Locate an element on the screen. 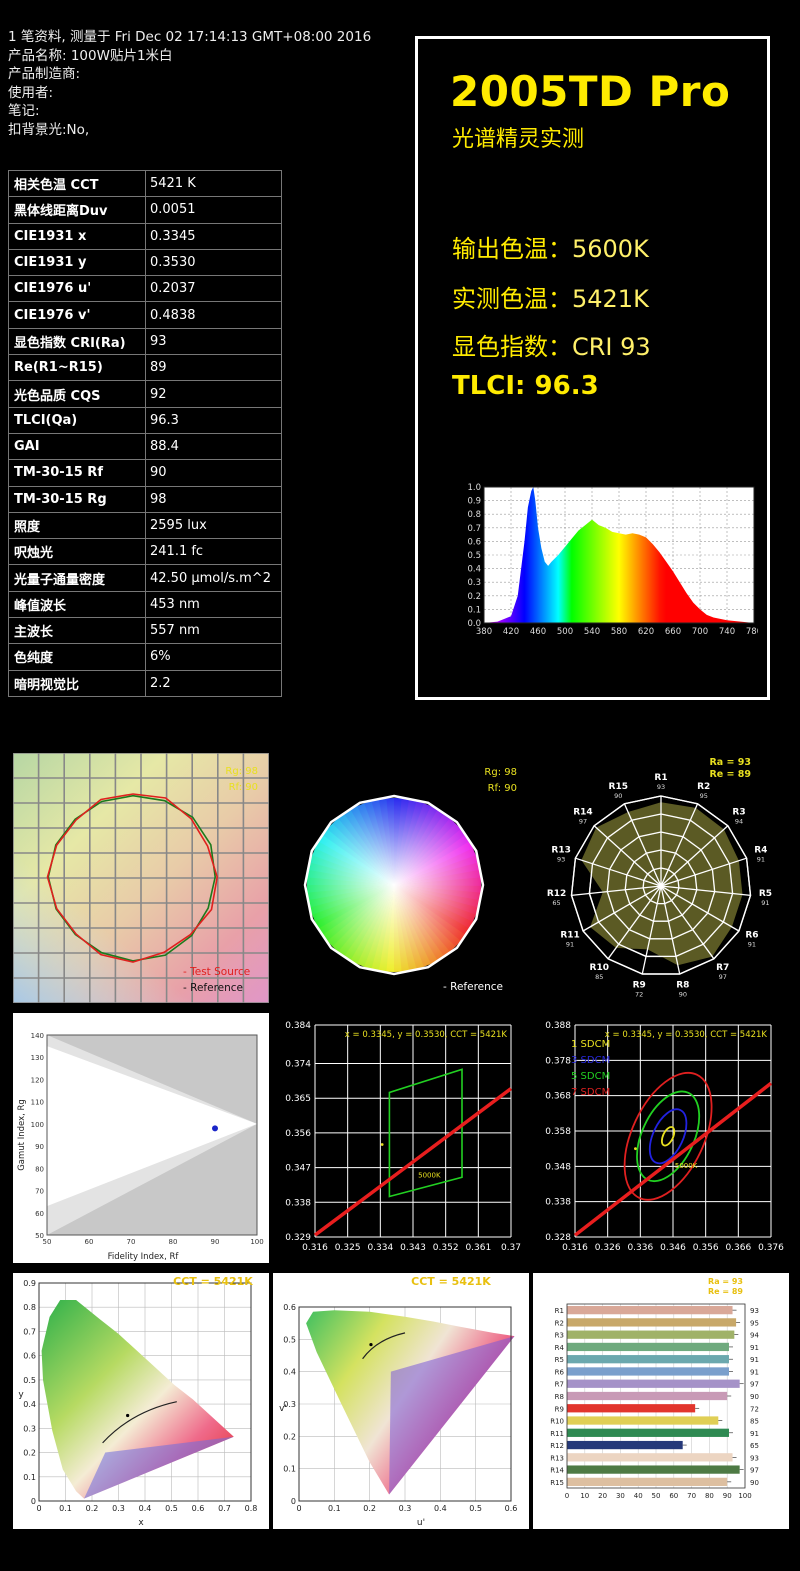 This screenshot has width=800, height=1571. row-label: 显色指数 CRI(Ra) is located at coordinates (77, 341).